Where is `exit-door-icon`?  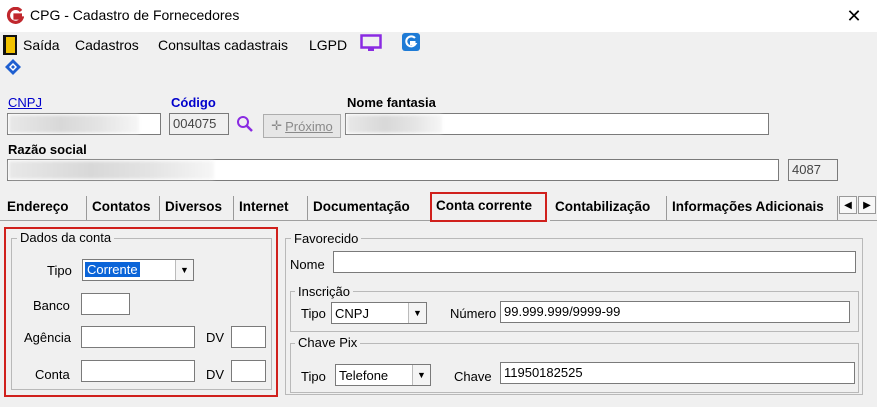 exit-door-icon is located at coordinates (10, 45).